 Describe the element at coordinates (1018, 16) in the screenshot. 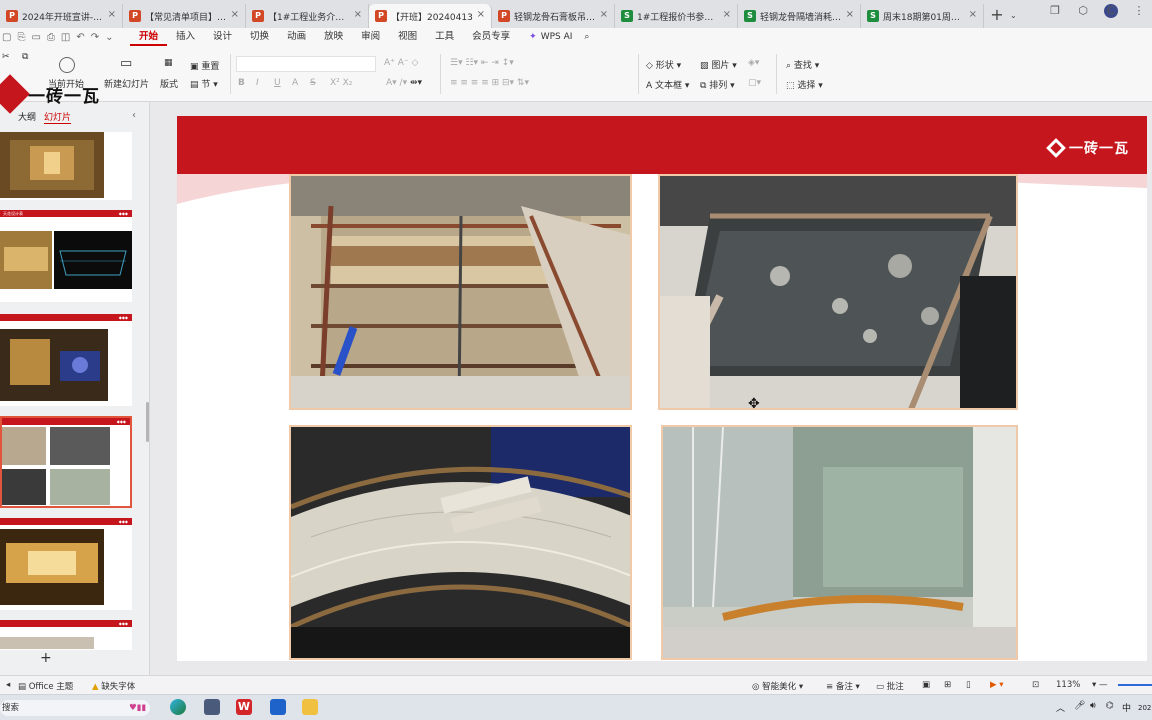

I see `tab-list-icon: ⌄` at that location.